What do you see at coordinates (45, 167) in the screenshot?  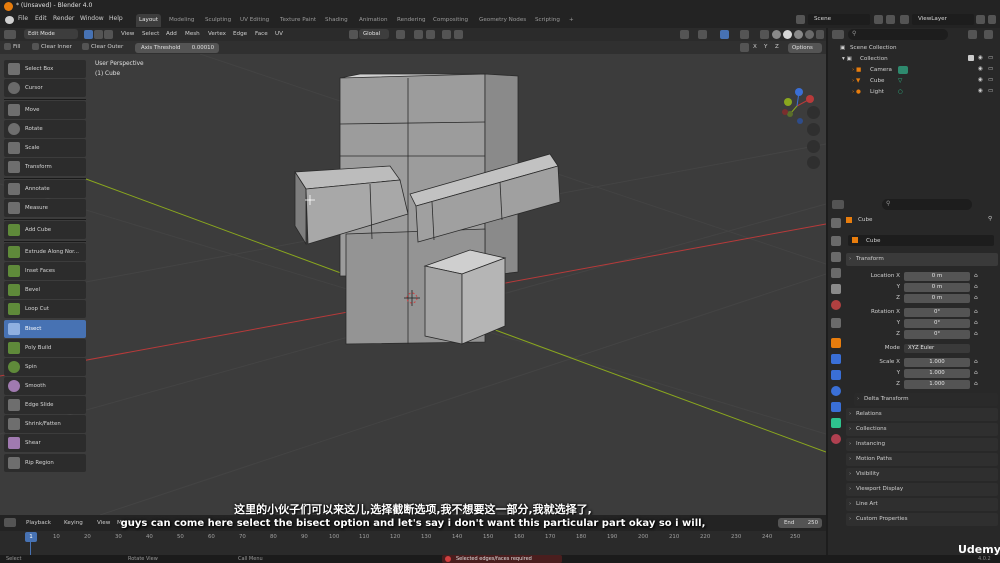 I see `tool-transform: Transform` at bounding box center [45, 167].